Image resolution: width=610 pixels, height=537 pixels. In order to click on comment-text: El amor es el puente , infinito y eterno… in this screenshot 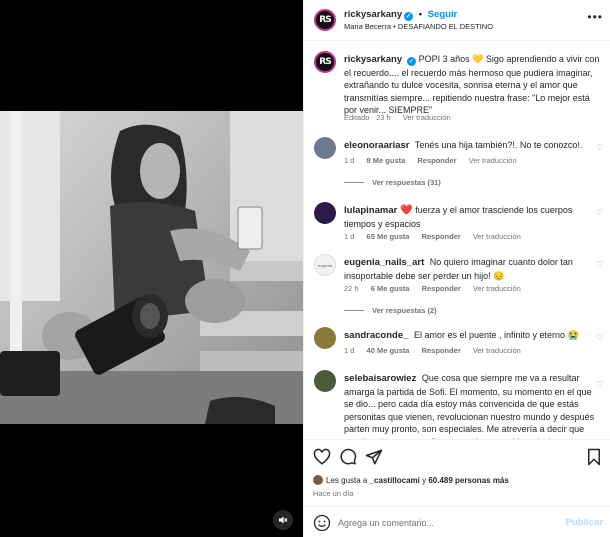, I will do `click(496, 335)`.